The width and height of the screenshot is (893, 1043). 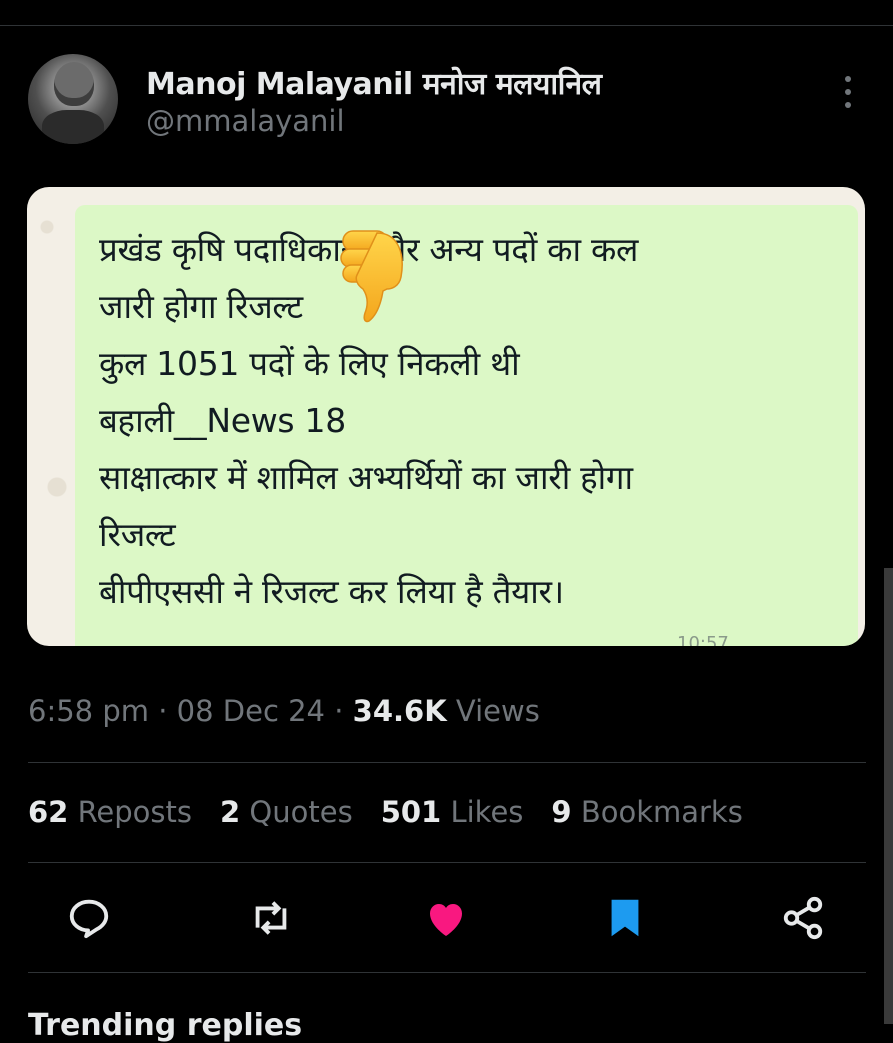 I want to click on bookmark-button, so click(x=625, y=918).